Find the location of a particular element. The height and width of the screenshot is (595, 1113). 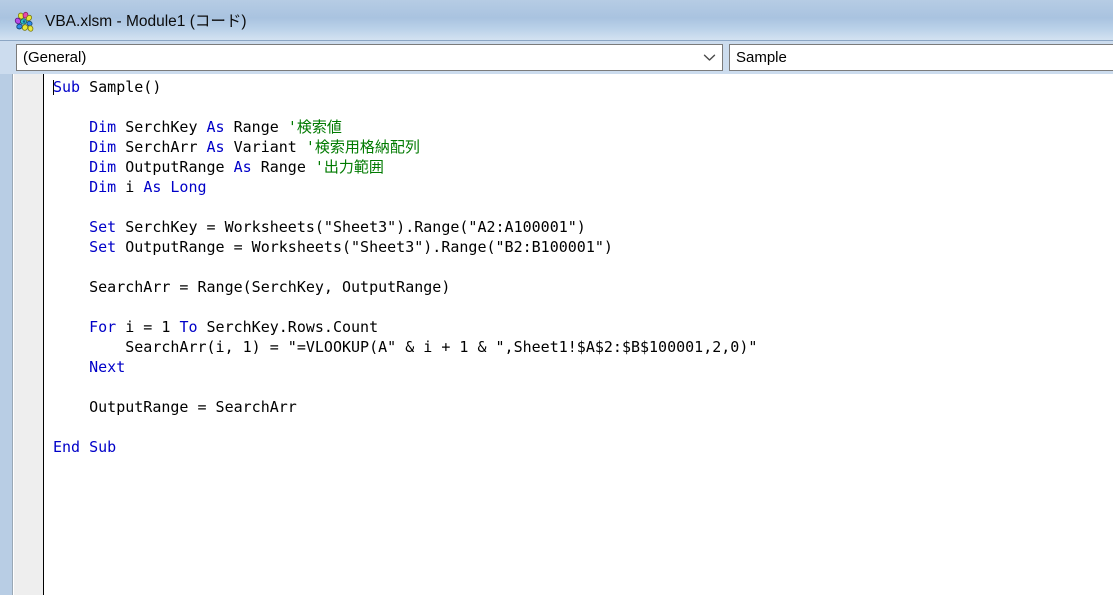

code-token: '検索値 is located at coordinates (314, 127).